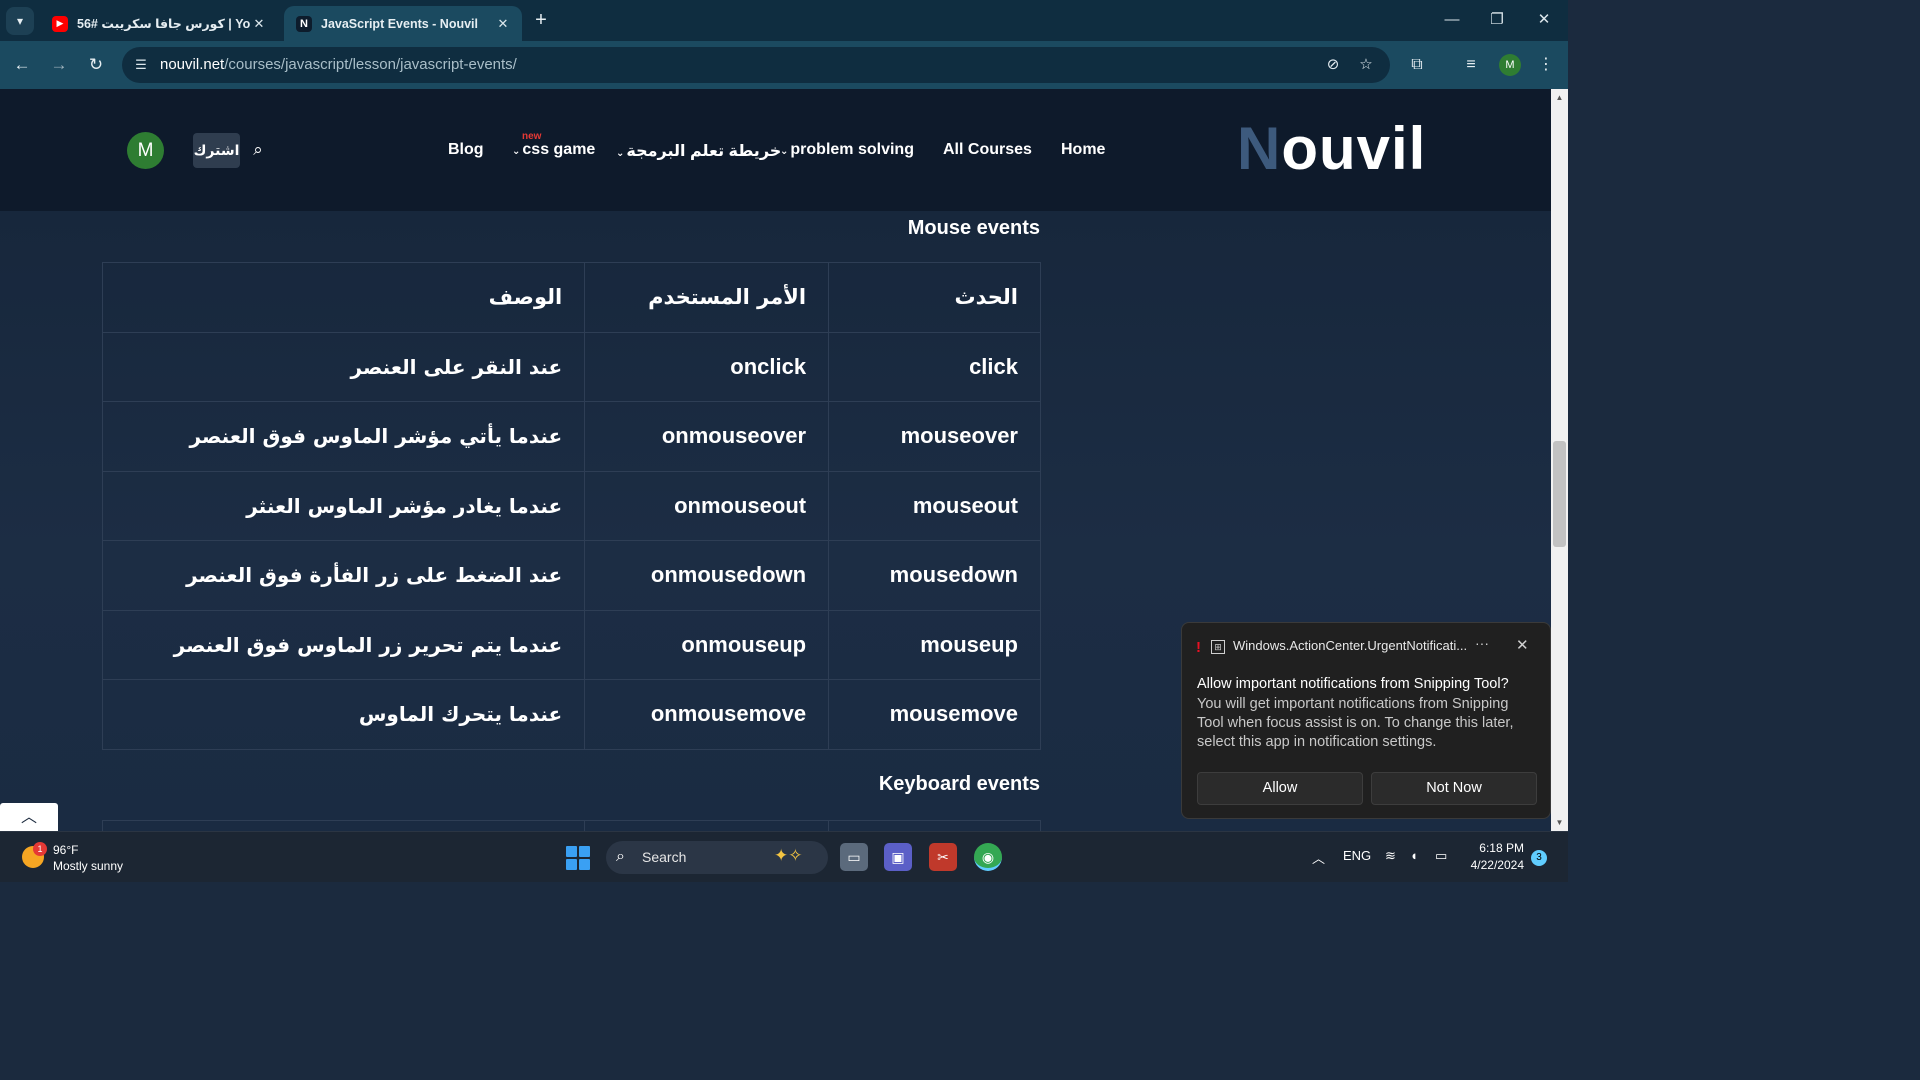 The height and width of the screenshot is (1080, 1920). I want to click on clock-date: 4/22/2024, so click(1493, 865).